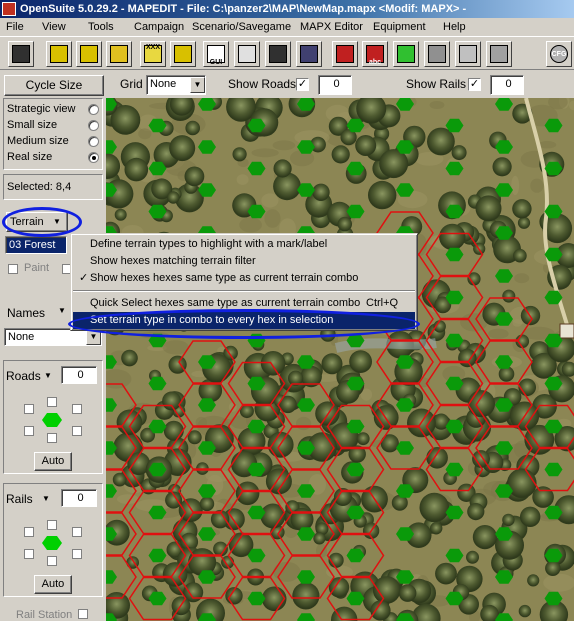  What do you see at coordinates (89, 54) in the screenshot?
I see `map-grid-alt-button` at bounding box center [89, 54].